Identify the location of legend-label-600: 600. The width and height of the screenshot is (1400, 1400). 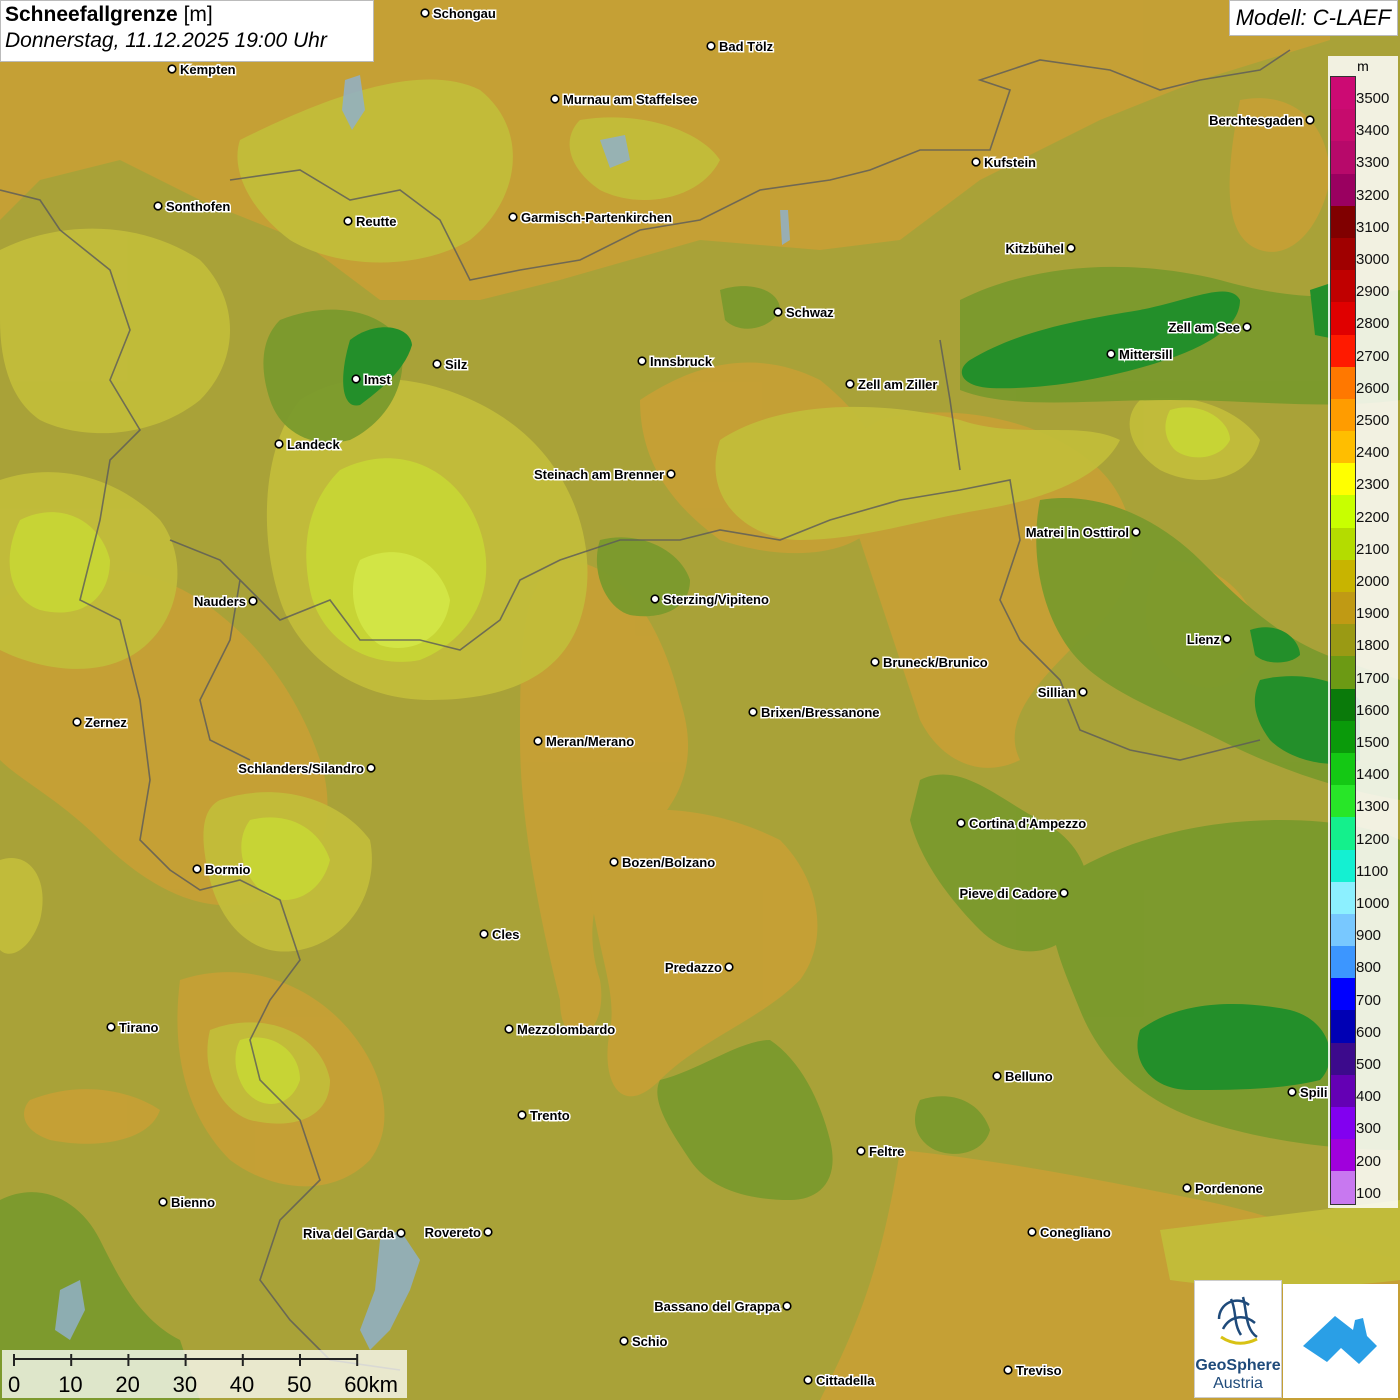
(1369, 1032).